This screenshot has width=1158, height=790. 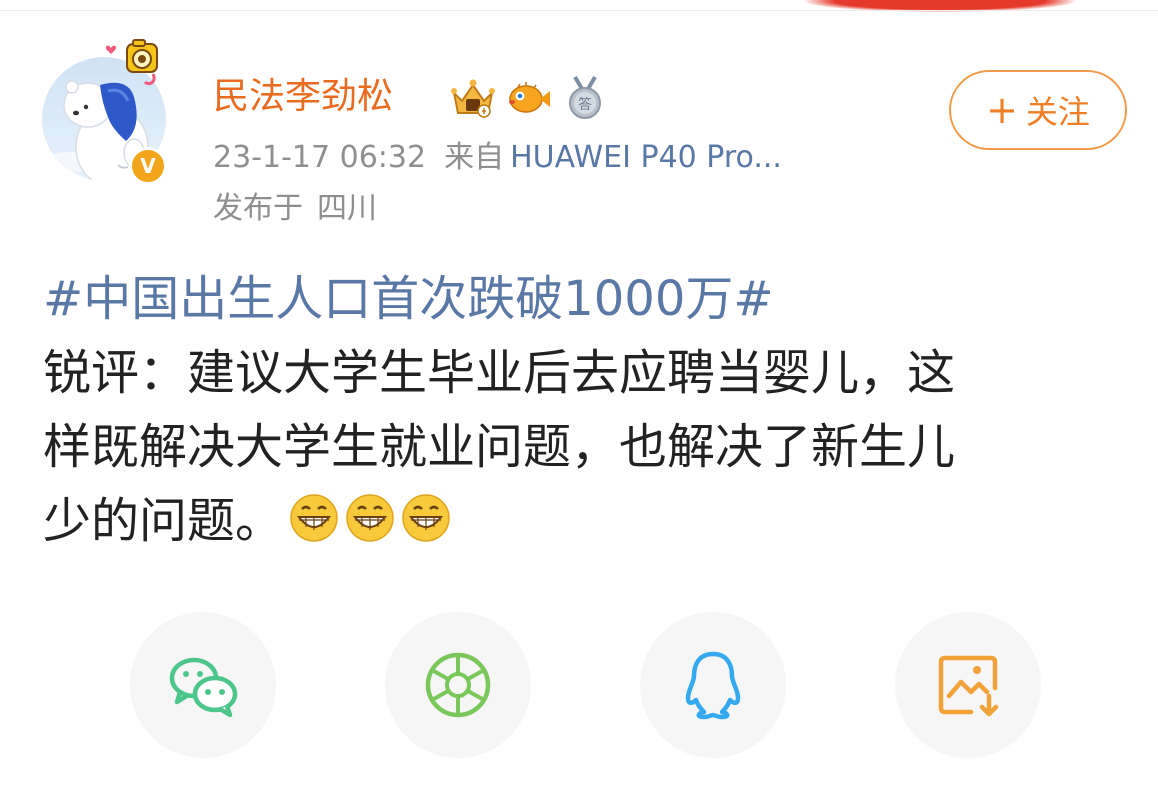 I want to click on post-timestamp: 23-1-17 06:32, so click(x=320, y=157).